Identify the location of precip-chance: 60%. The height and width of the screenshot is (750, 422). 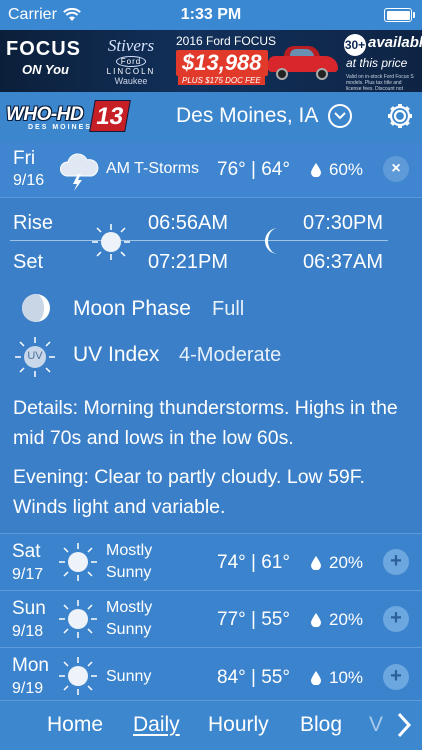
(346, 169).